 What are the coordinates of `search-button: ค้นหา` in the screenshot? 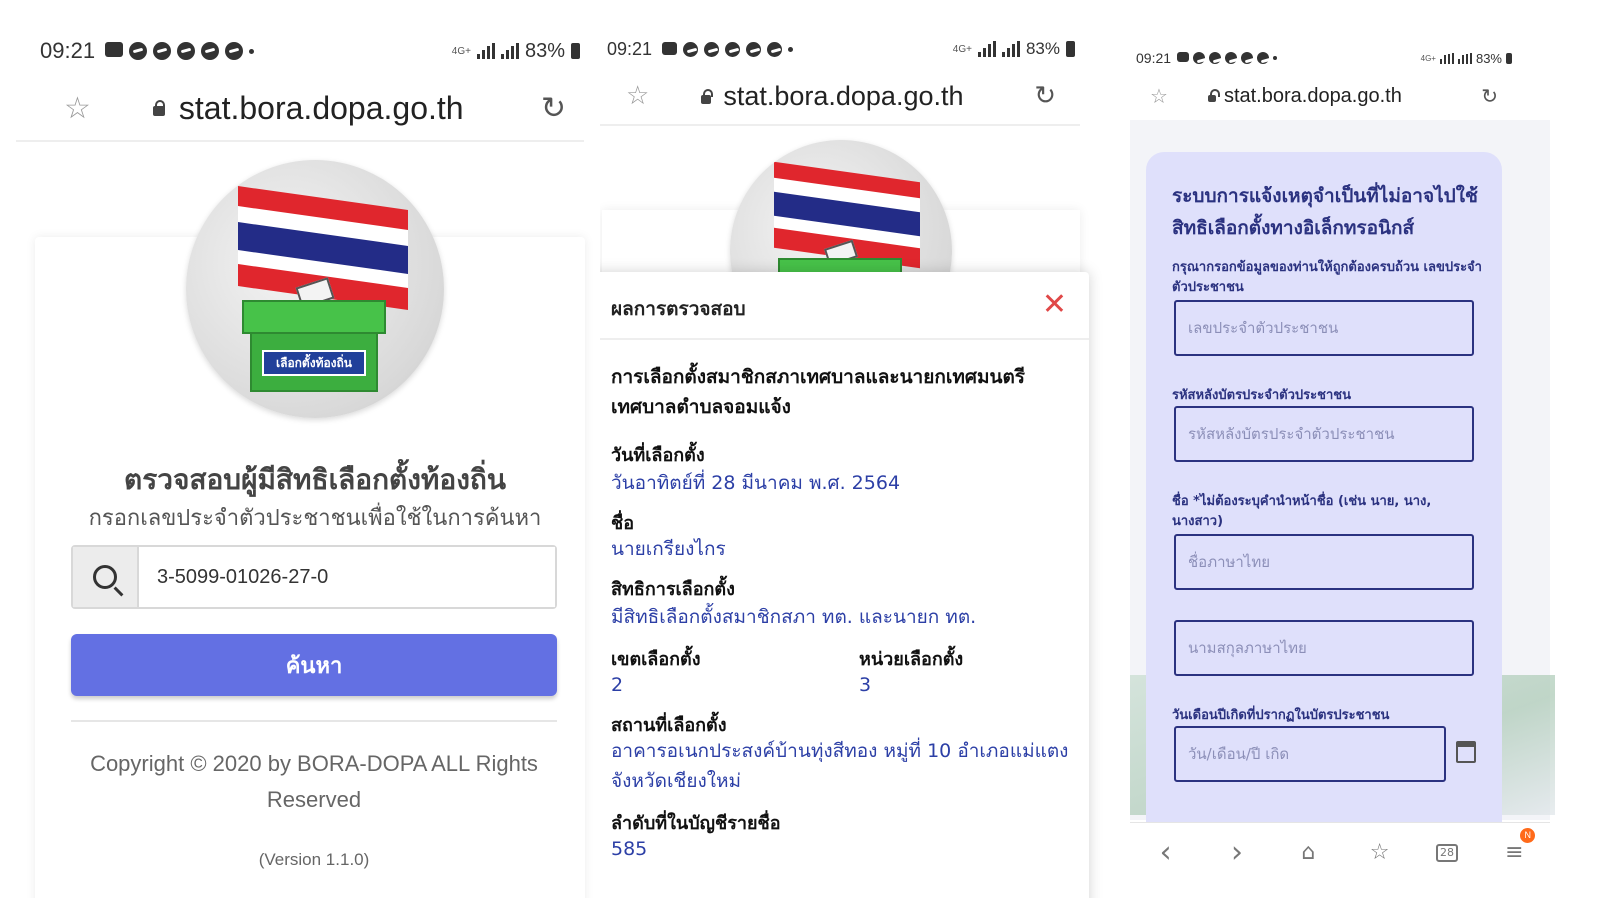 It's located at (314, 665).